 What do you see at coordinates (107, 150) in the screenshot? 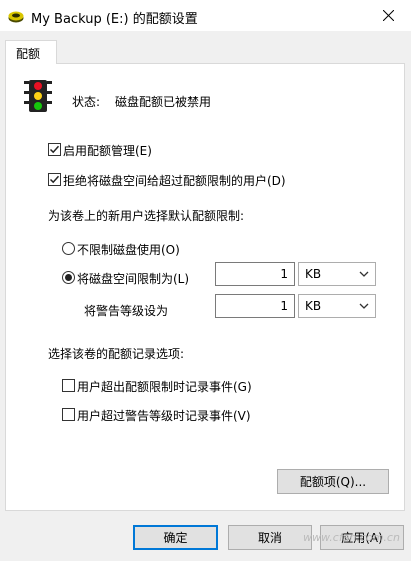
I see `enable-quota-label: 启用配额管理(E)` at bounding box center [107, 150].